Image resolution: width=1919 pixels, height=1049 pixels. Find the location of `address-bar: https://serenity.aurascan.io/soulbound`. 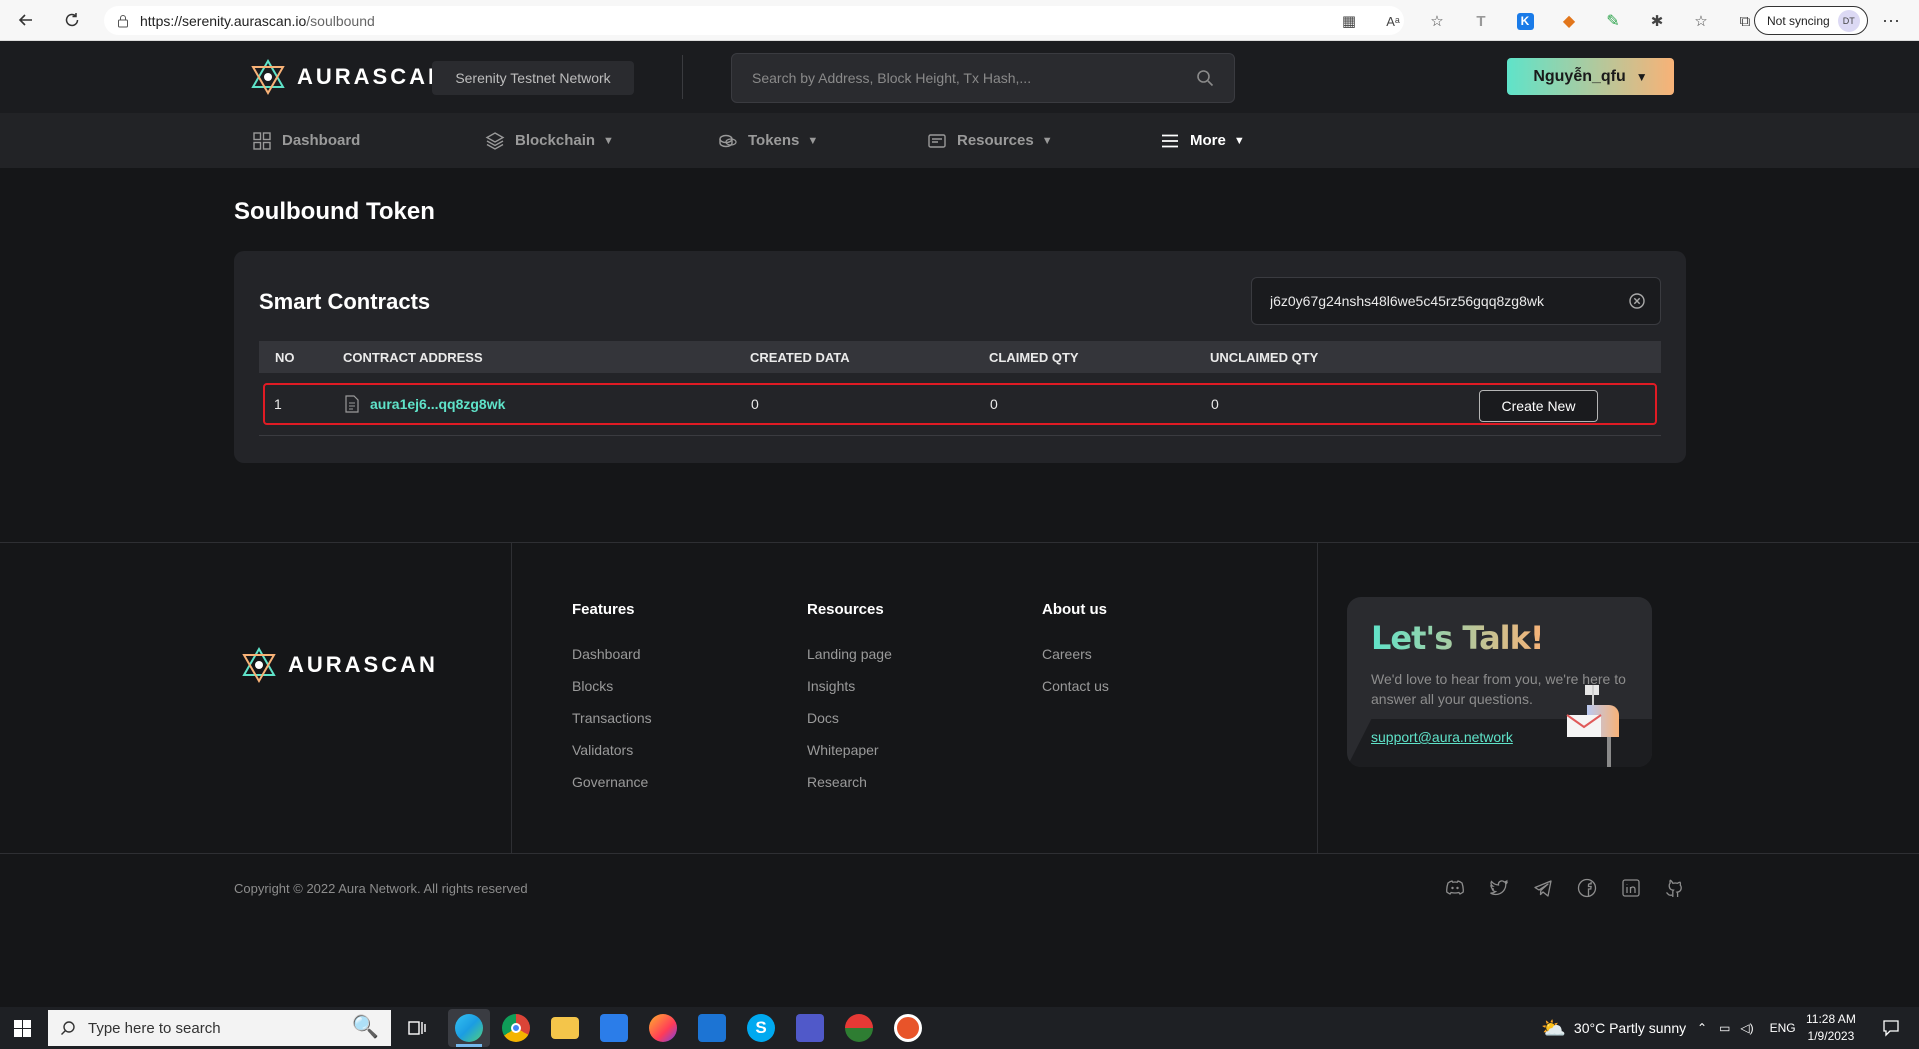

address-bar: https://serenity.aurascan.io/soulbound is located at coordinates (754, 20).